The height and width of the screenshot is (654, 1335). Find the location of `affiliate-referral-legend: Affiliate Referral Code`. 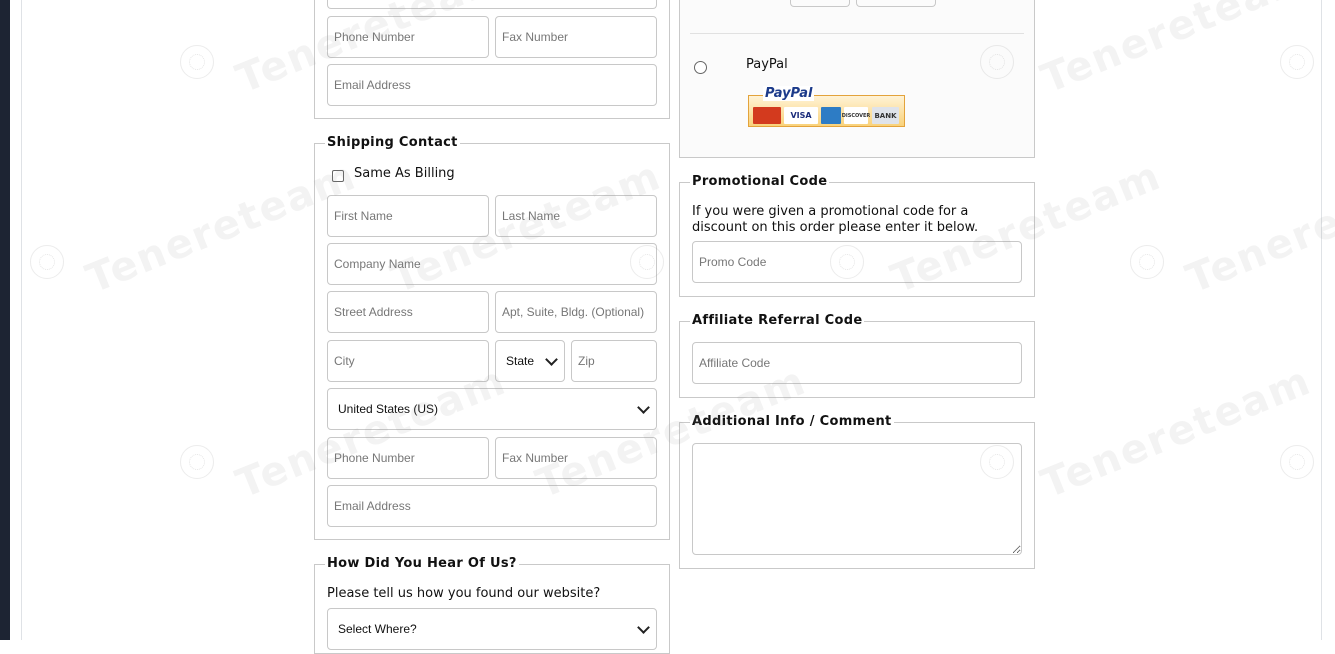

affiliate-referral-legend: Affiliate Referral Code is located at coordinates (777, 320).